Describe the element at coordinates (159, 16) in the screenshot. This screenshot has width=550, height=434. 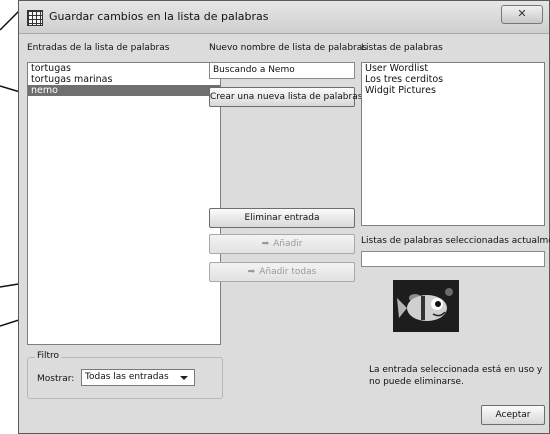
I see `window-title: Guardar cambios en la lista de palabras` at that location.